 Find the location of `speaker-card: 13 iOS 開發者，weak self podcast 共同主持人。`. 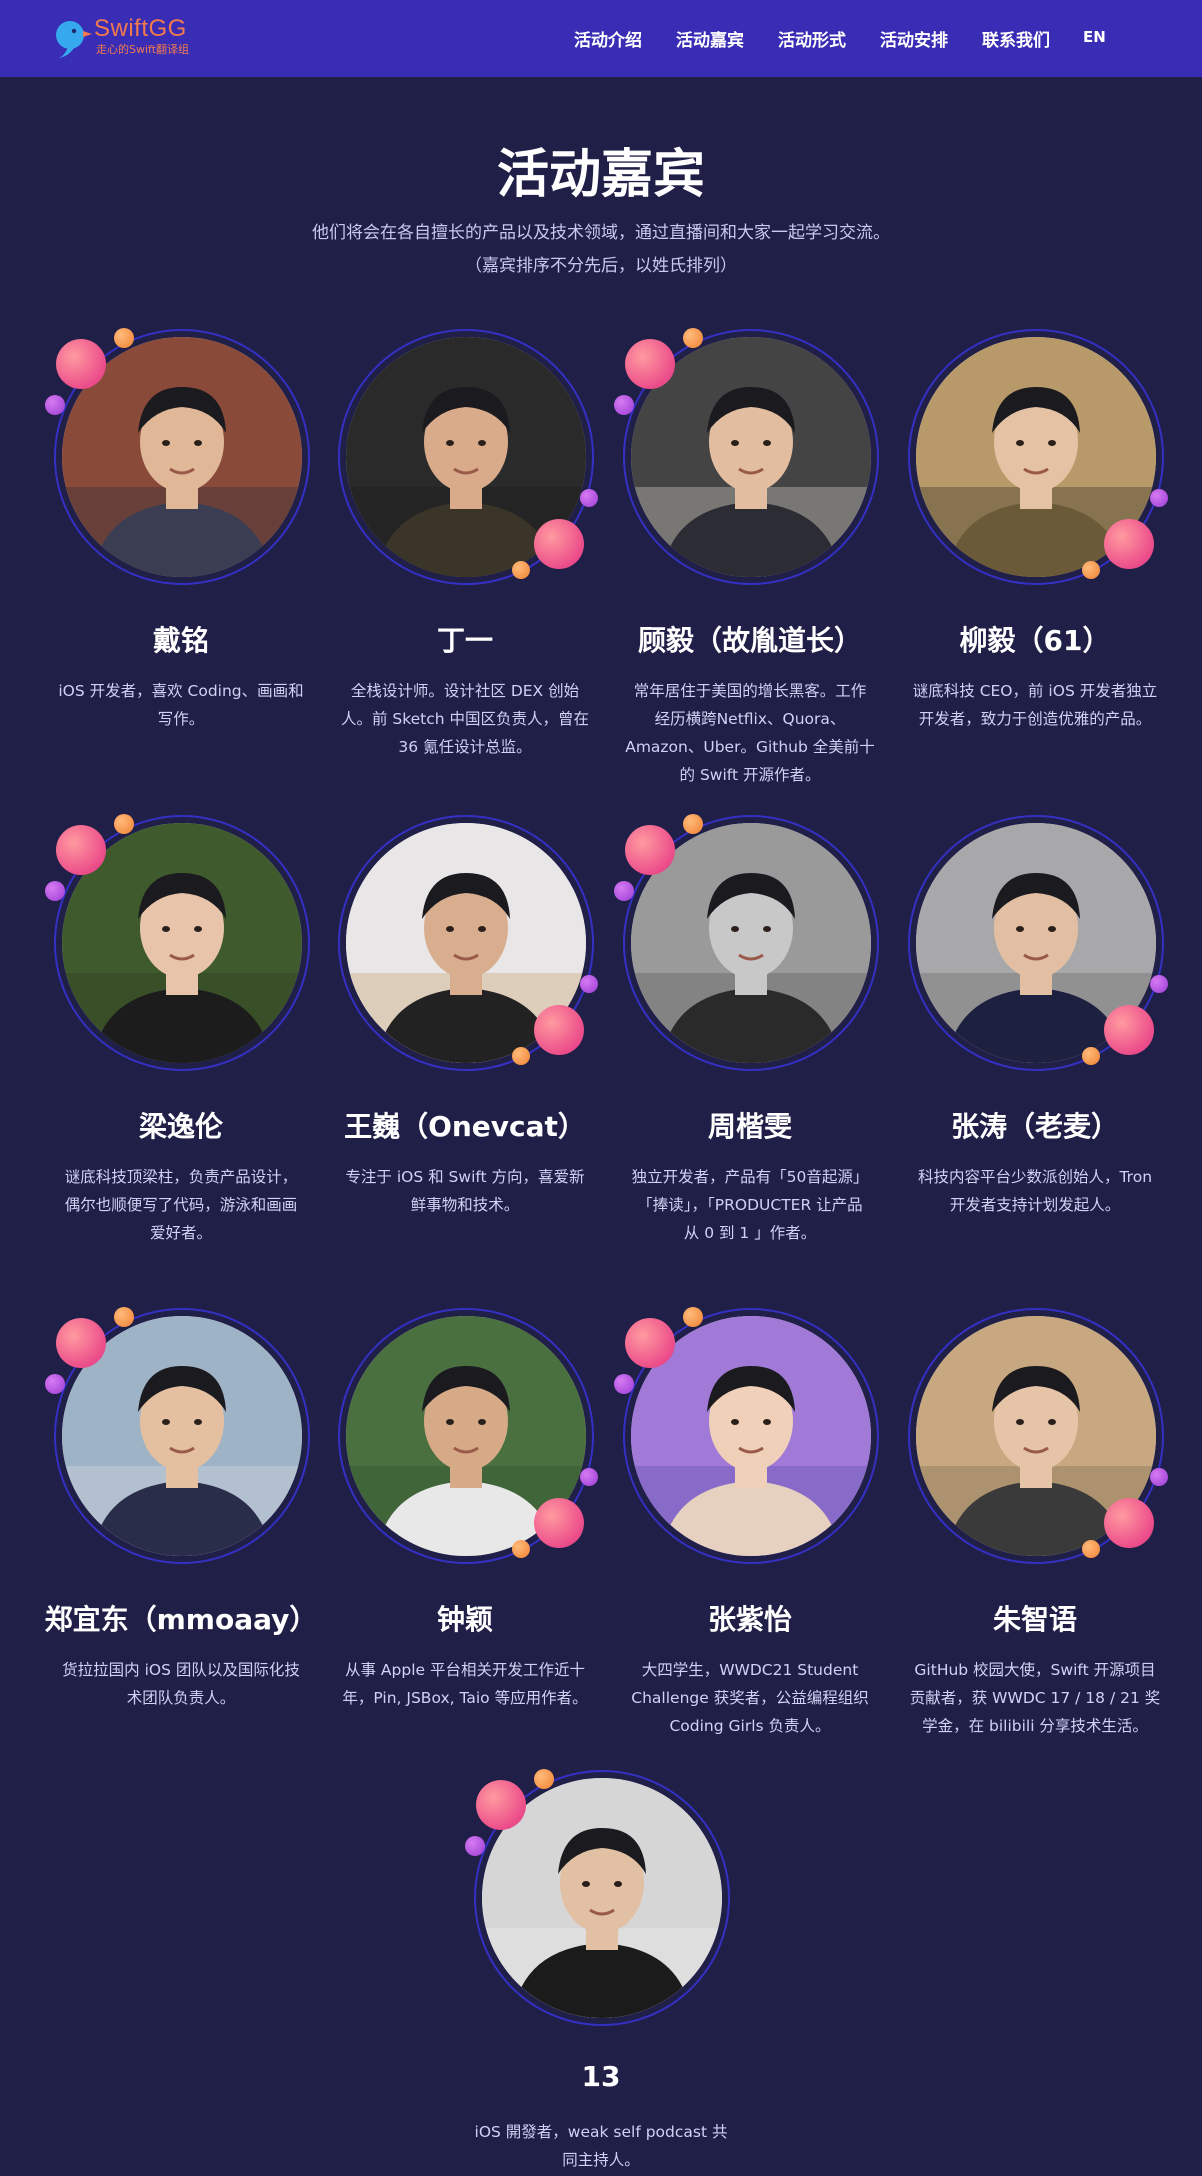

speaker-card: 13 iOS 開發者，weak self podcast 共同主持人。 is located at coordinates (600, 1971).